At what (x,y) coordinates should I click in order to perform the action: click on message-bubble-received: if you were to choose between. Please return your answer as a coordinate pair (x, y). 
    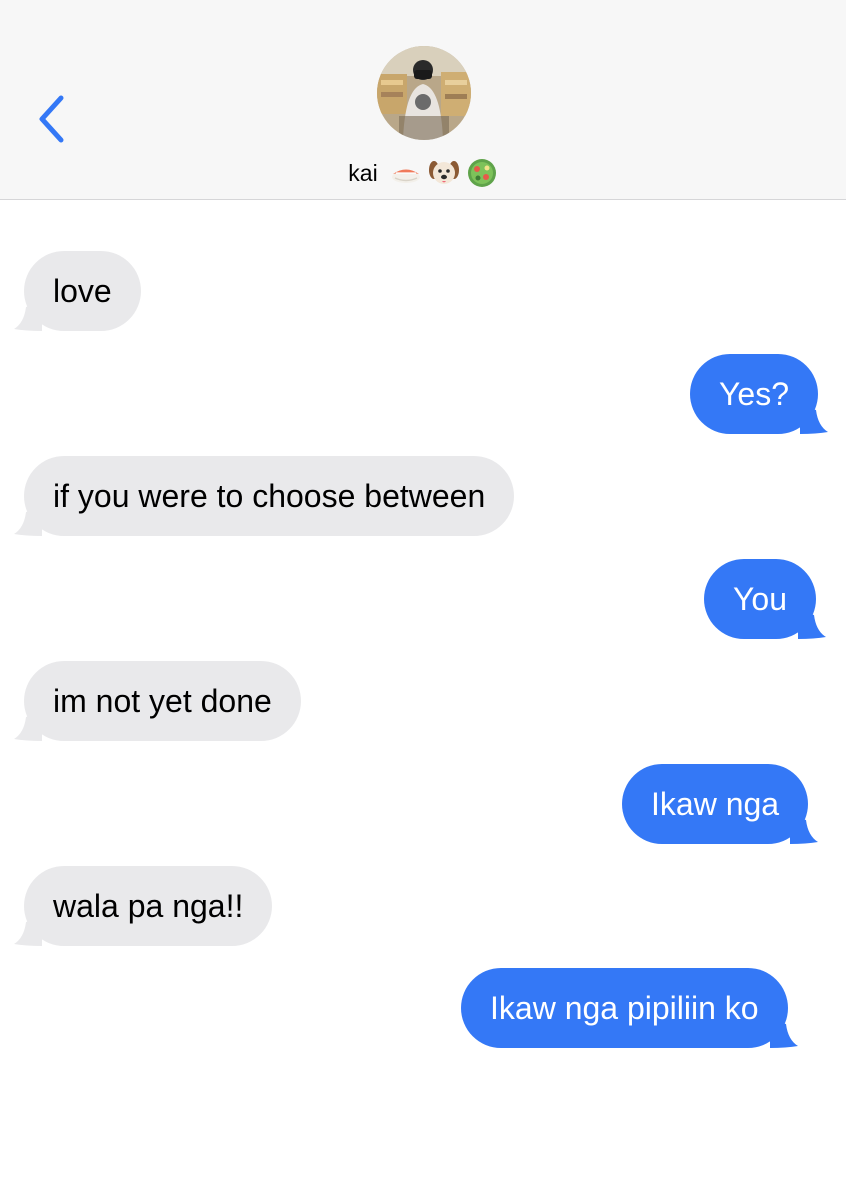
    Looking at the image, I should click on (264, 496).